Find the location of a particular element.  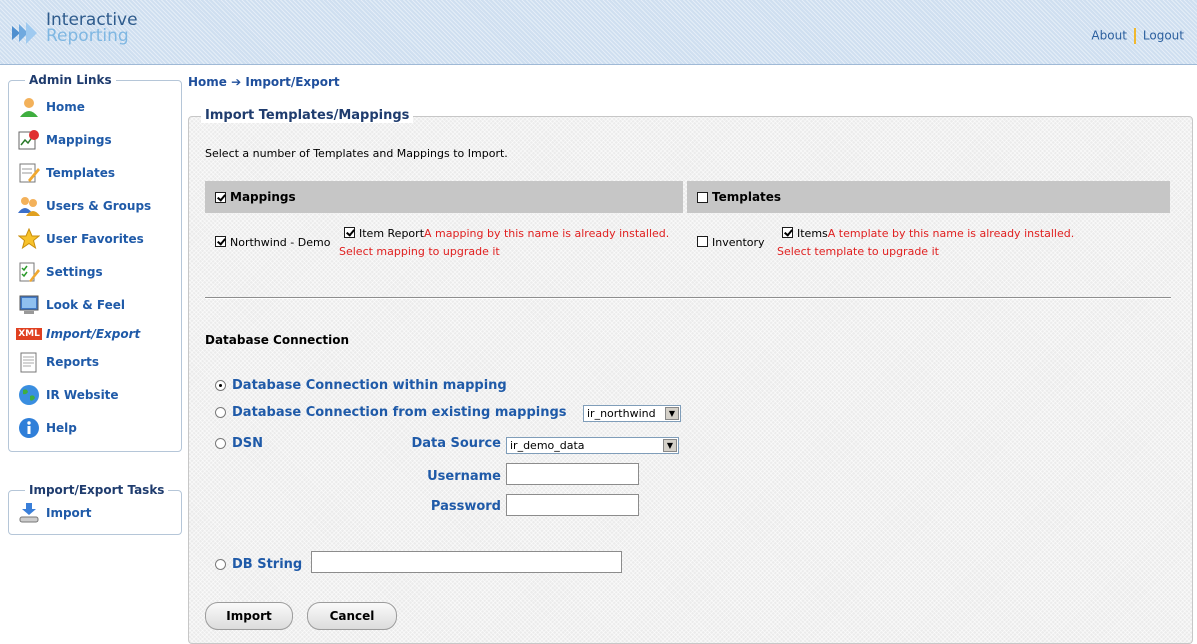

templates-header: Templates is located at coordinates (928, 197).